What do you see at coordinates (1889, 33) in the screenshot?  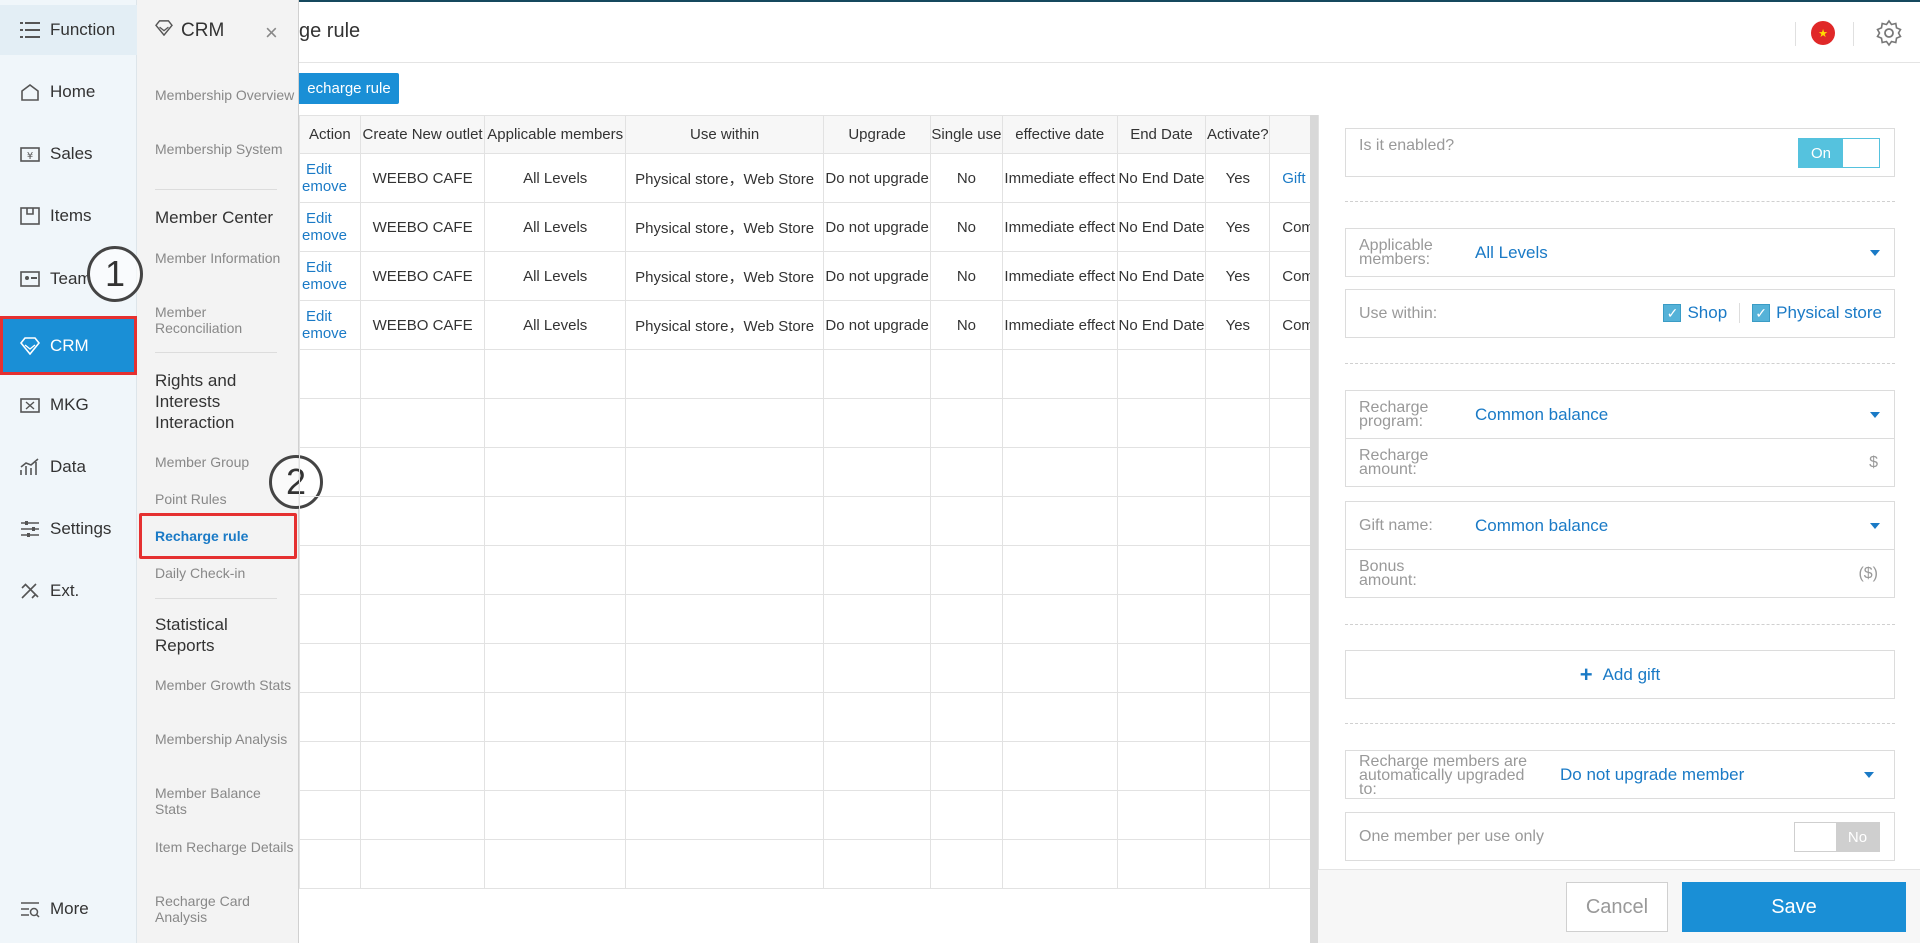 I see `gear-icon` at bounding box center [1889, 33].